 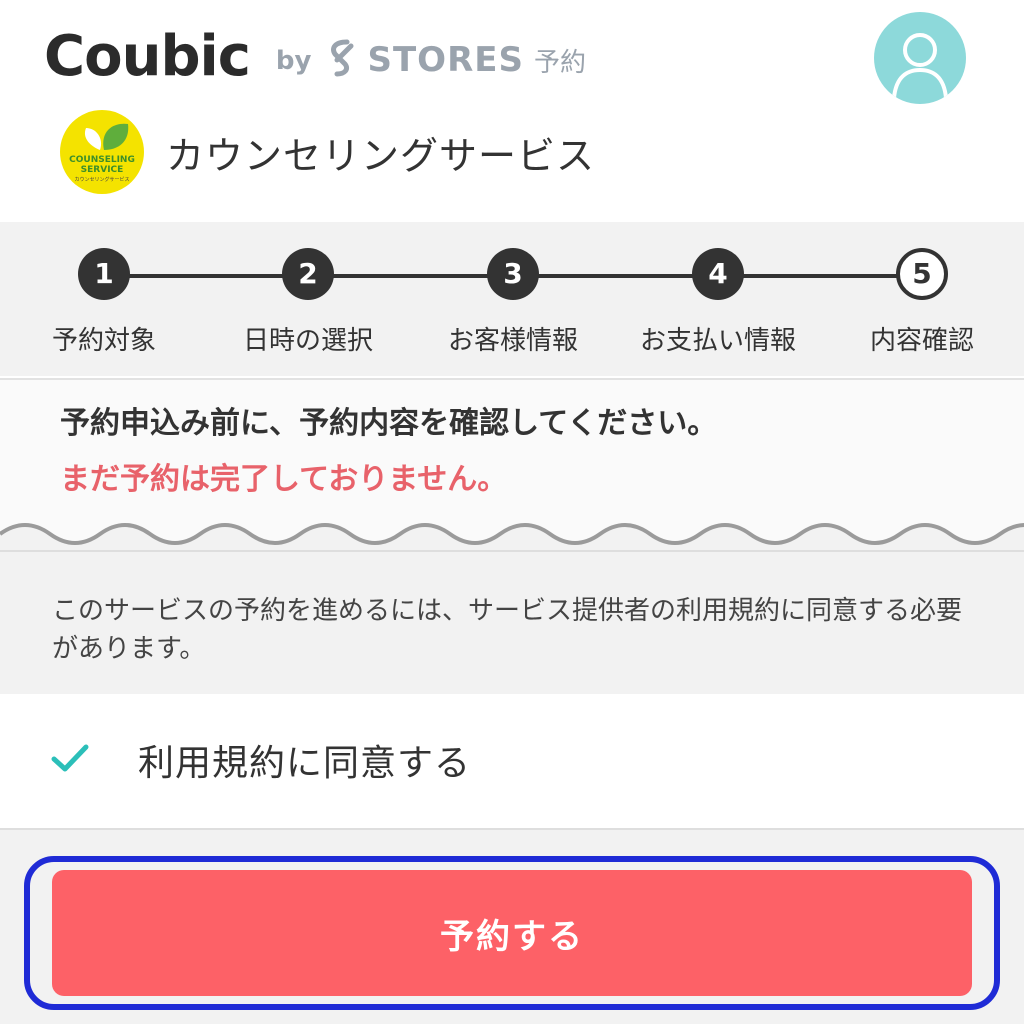 What do you see at coordinates (718, 274) in the screenshot?
I see `step-number: 4` at bounding box center [718, 274].